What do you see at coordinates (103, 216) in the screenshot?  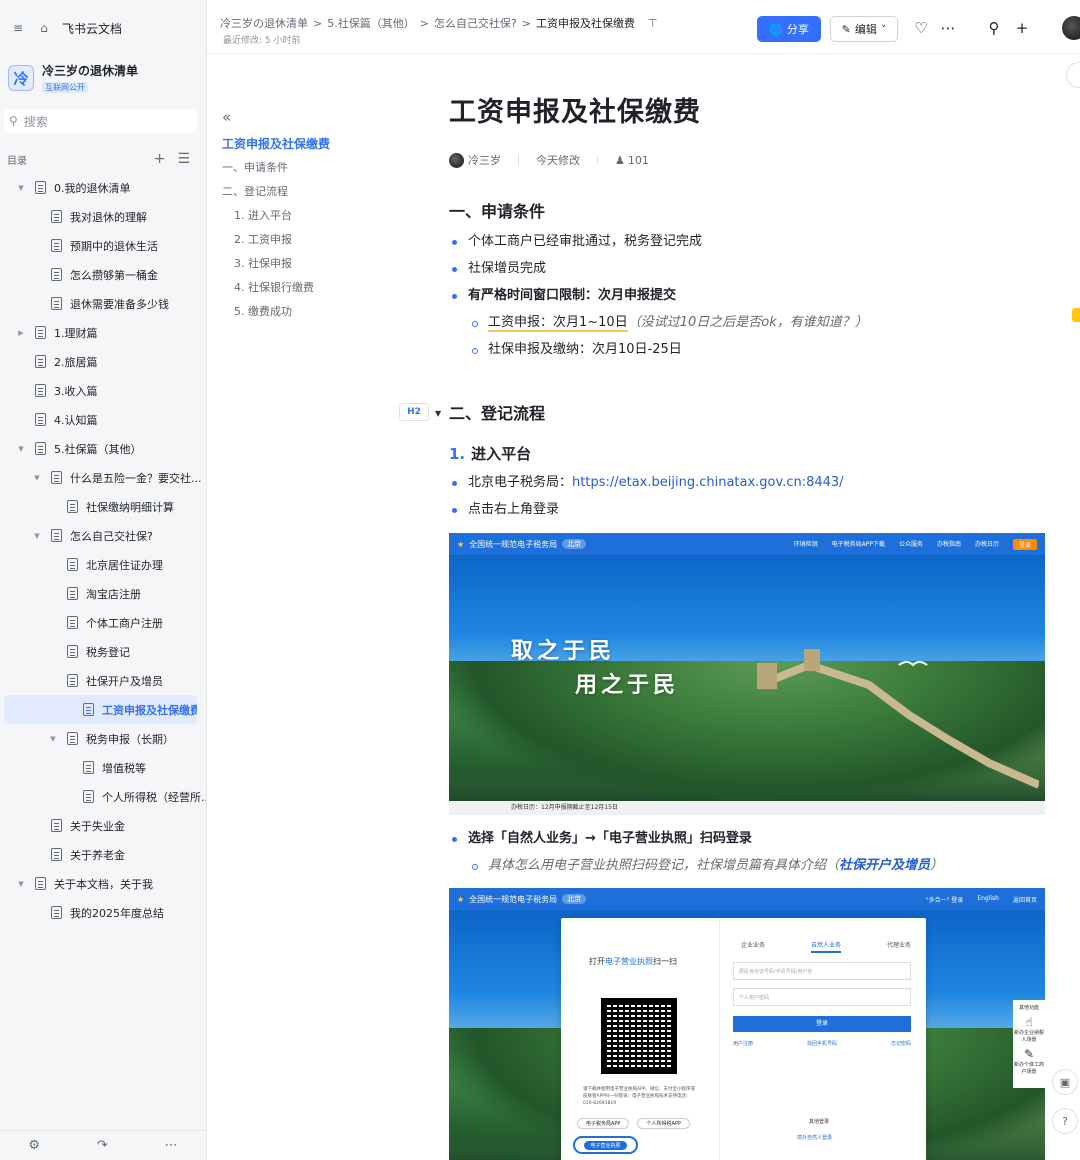 I see `tree-item: 我对退休的理解` at bounding box center [103, 216].